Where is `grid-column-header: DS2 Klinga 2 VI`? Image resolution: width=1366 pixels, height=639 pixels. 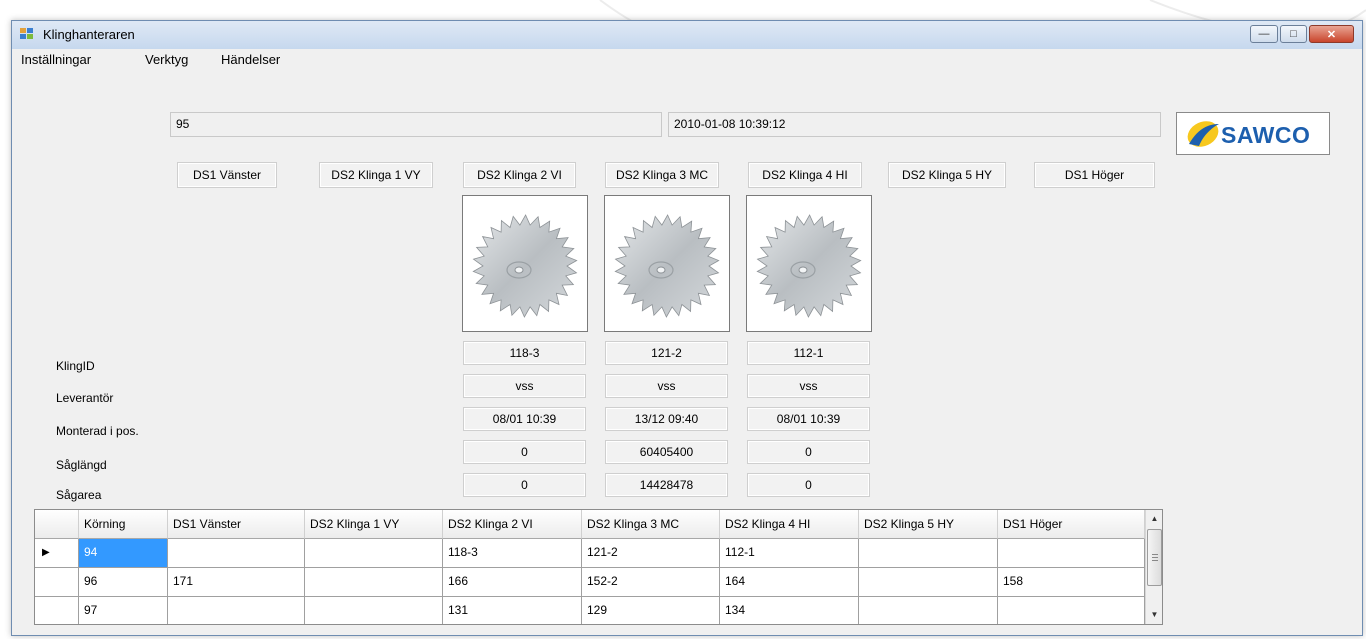 grid-column-header: DS2 Klinga 2 VI is located at coordinates (512, 524).